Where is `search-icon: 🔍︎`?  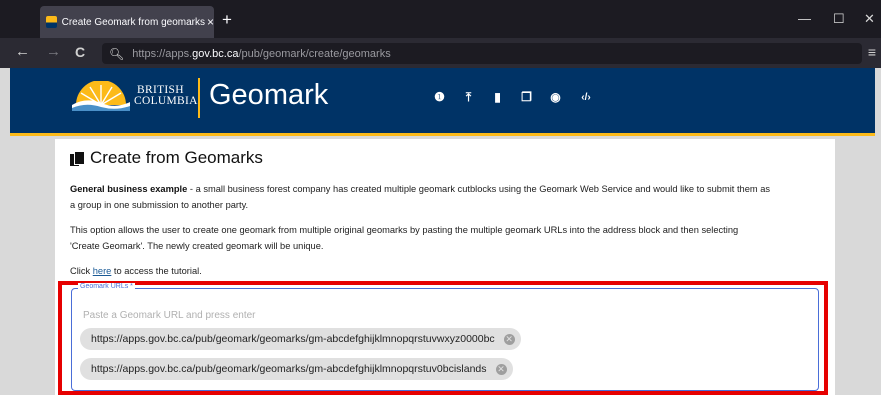
search-icon: 🔍︎ is located at coordinates (117, 53).